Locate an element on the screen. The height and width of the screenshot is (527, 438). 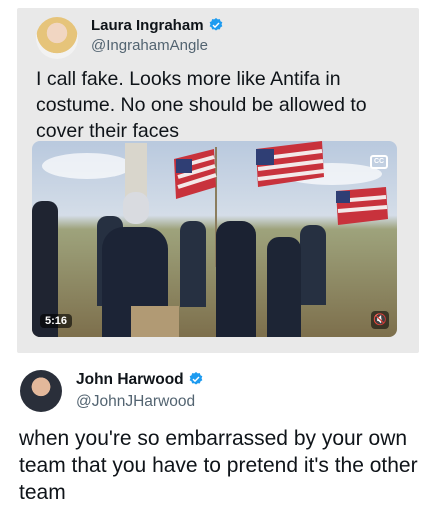
video-duration: 5:16 is located at coordinates (56, 321).